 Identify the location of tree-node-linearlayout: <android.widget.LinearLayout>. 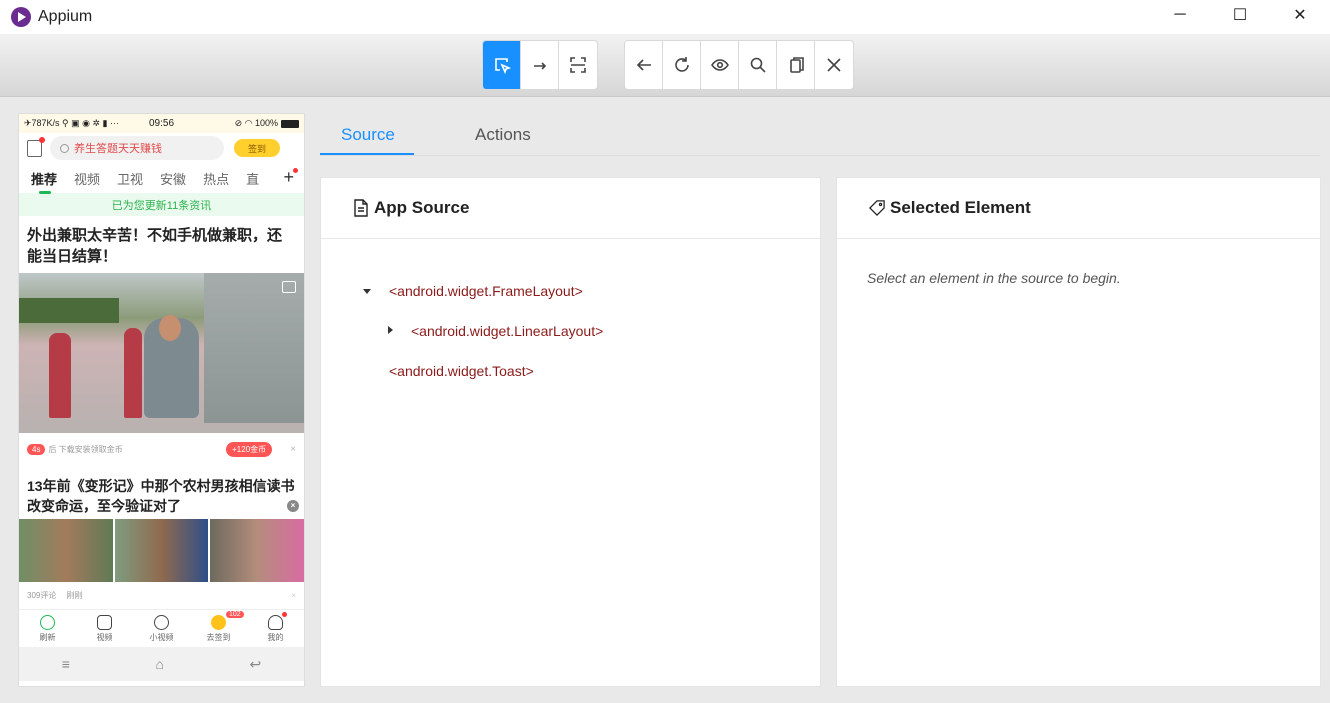
(507, 331).